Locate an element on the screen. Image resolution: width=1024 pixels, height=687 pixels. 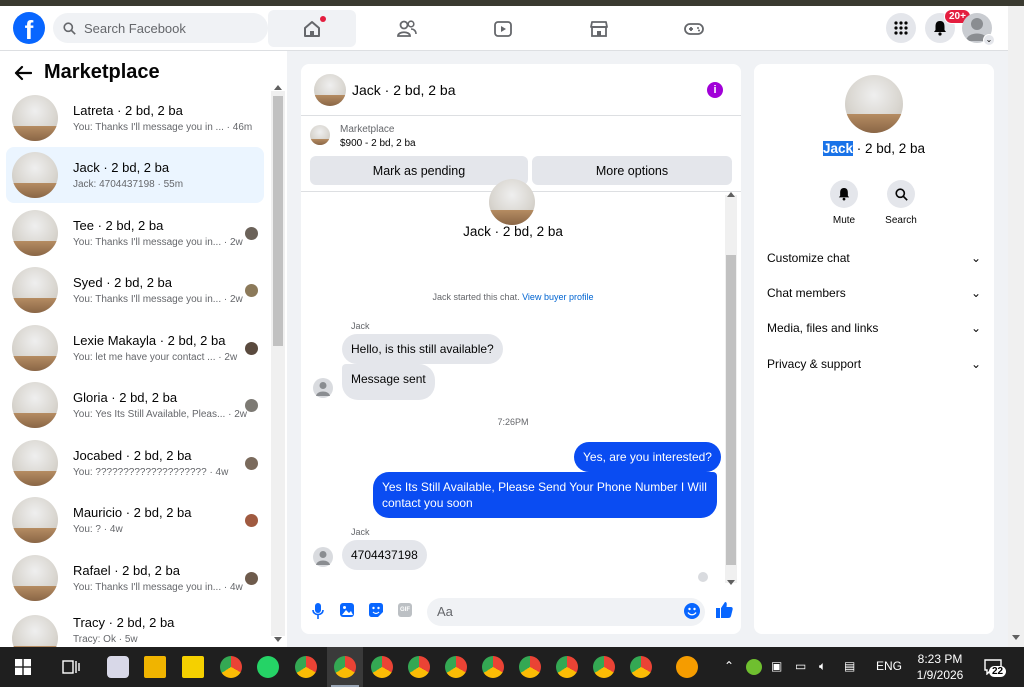
chat-title: Jack · 2 bd, 2 ba is located at coordinates (404, 90).